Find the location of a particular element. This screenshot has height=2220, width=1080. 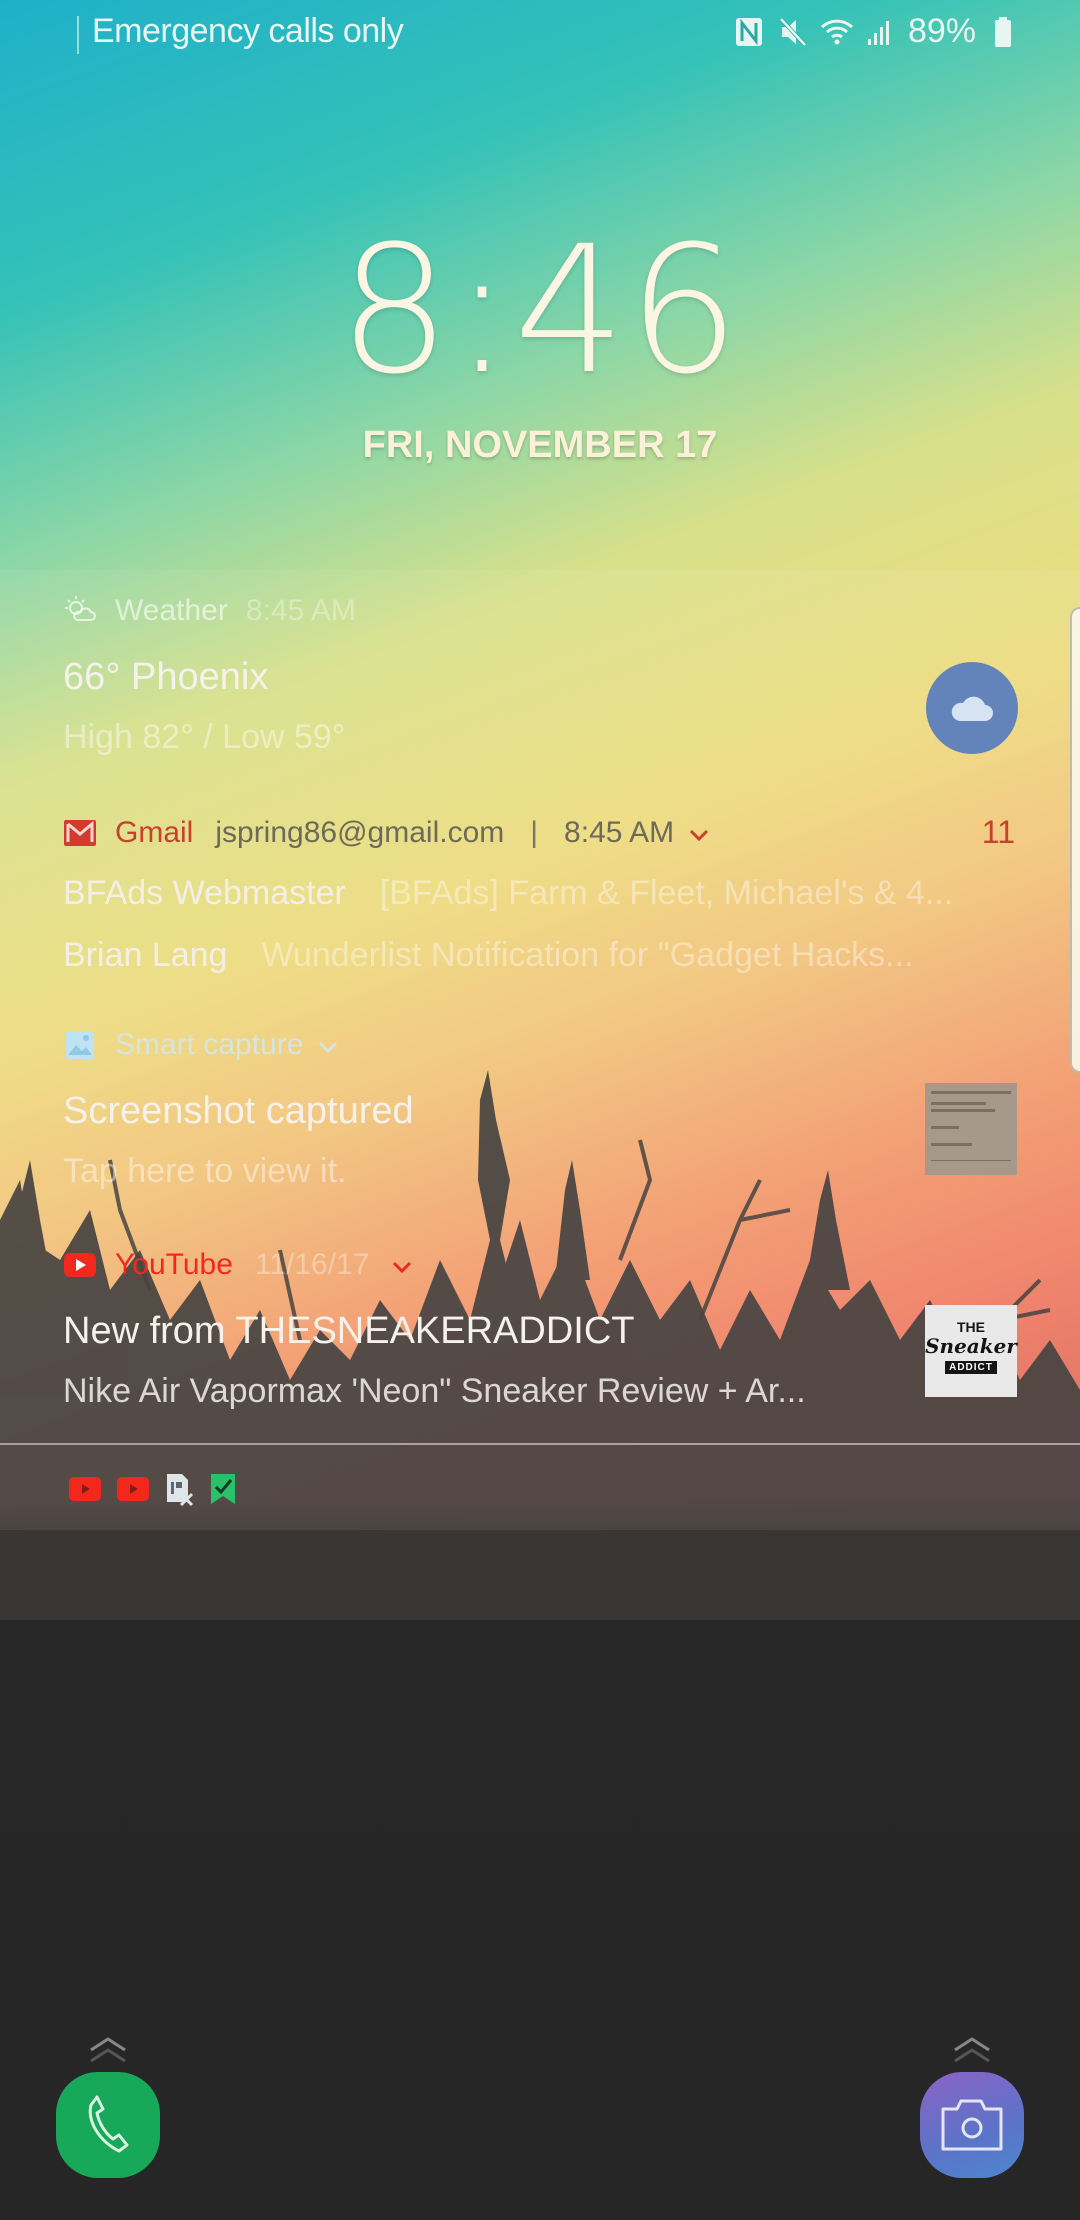

gmail-account: jspring86@gmail.com is located at coordinates (360, 832).